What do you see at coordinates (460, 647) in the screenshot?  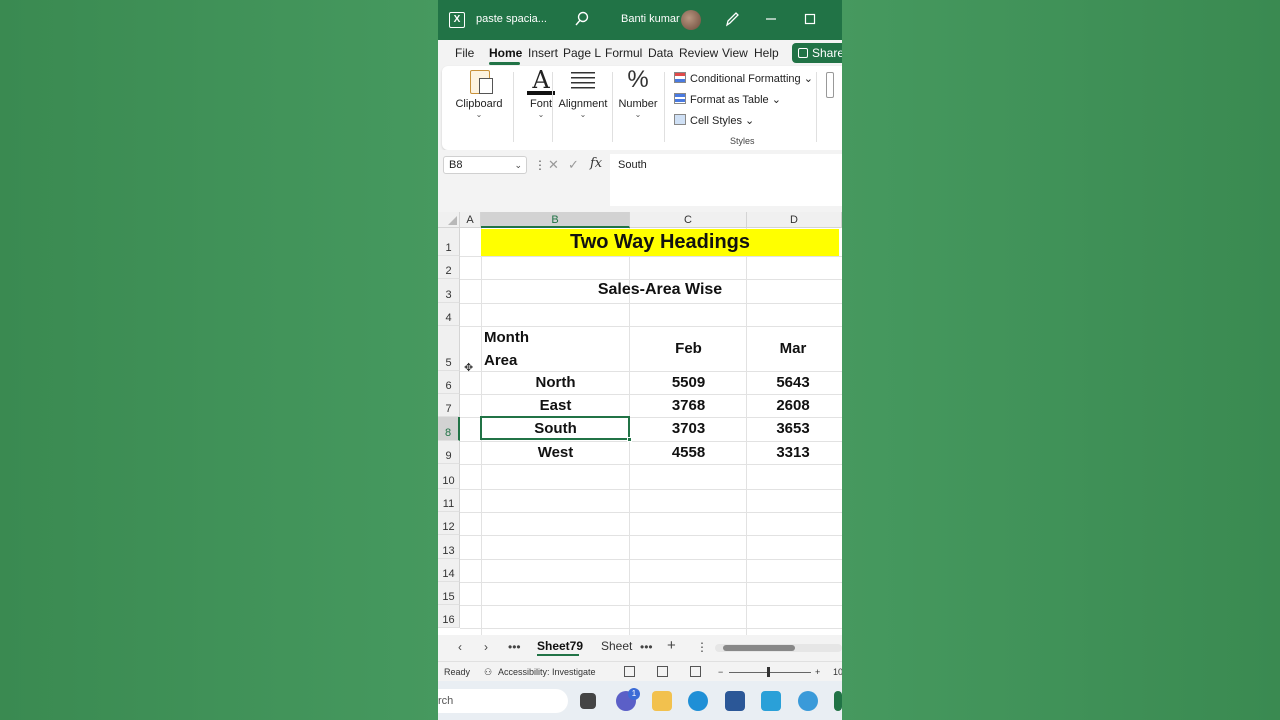 I see `chevron-left-icon: ‹` at bounding box center [460, 647].